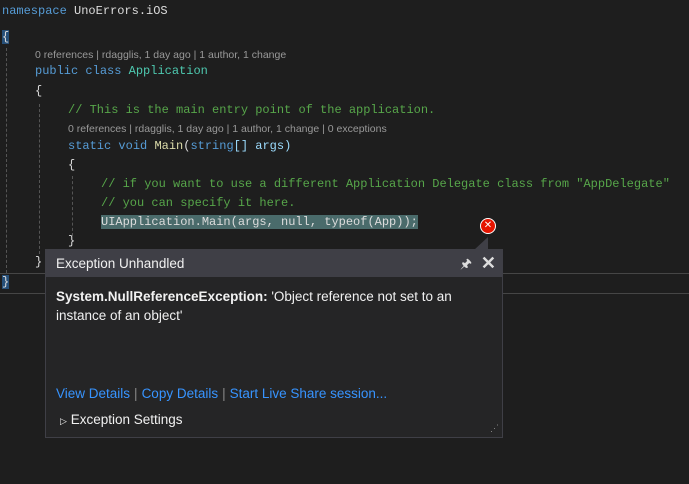 The height and width of the screenshot is (484, 689). What do you see at coordinates (63, 421) in the screenshot?
I see `expand-triangle-icon: ▷` at bounding box center [63, 421].